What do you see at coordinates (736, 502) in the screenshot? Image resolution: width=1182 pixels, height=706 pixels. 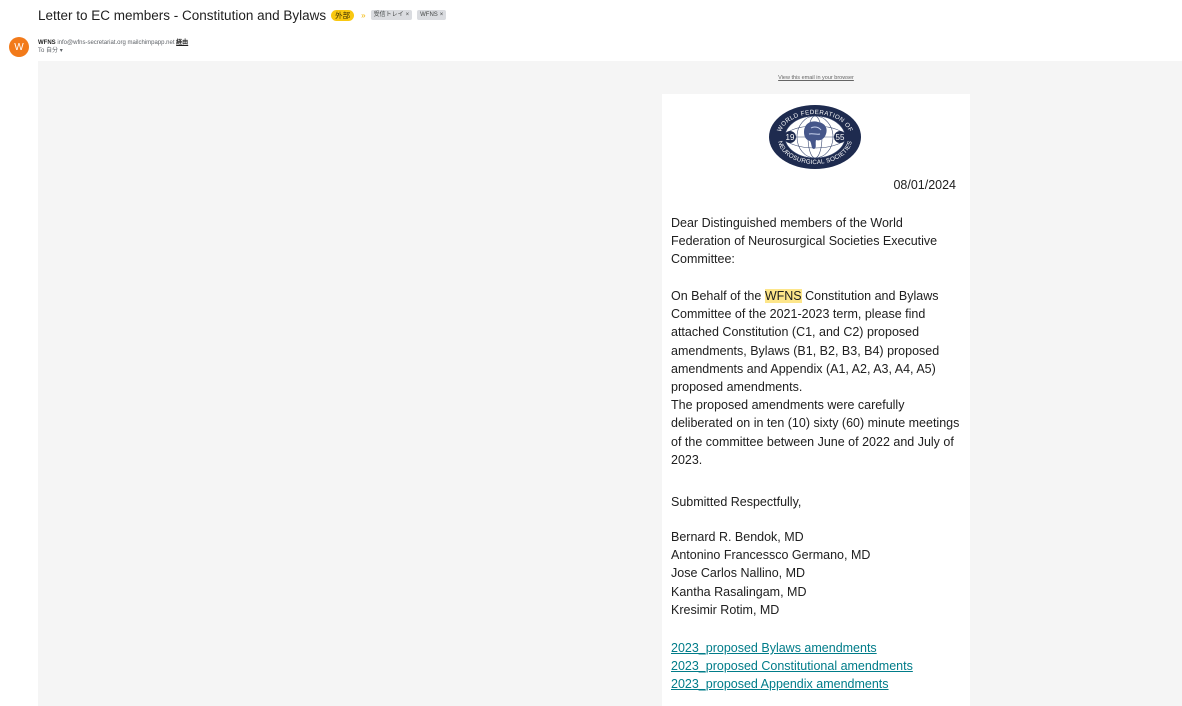 I see `letter-closing: Submitted Respectfully,` at bounding box center [736, 502].